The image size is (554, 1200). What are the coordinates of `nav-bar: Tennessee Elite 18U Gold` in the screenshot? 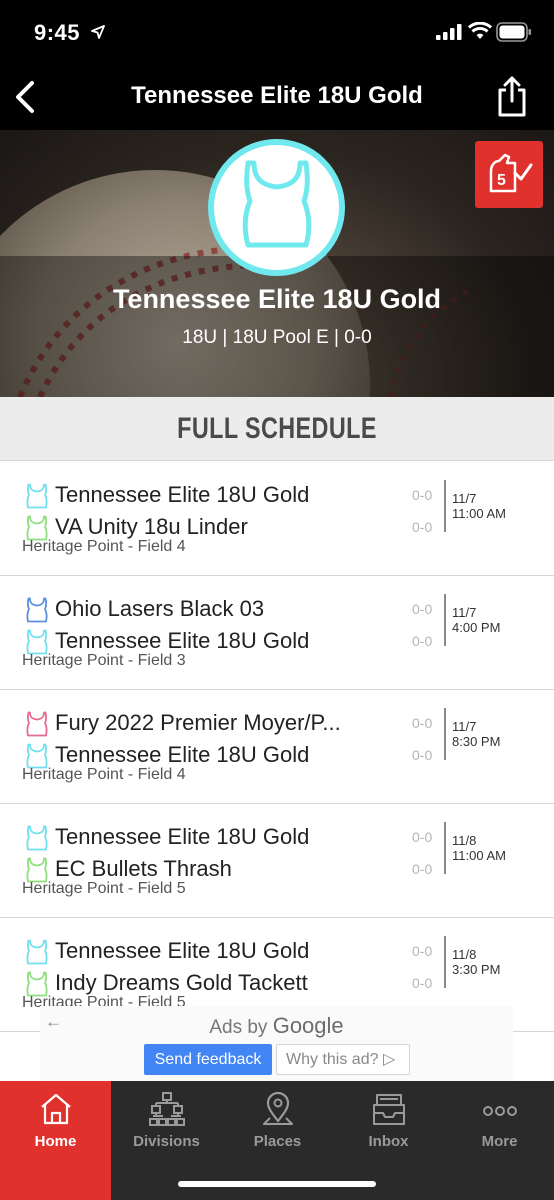 It's located at (277, 97).